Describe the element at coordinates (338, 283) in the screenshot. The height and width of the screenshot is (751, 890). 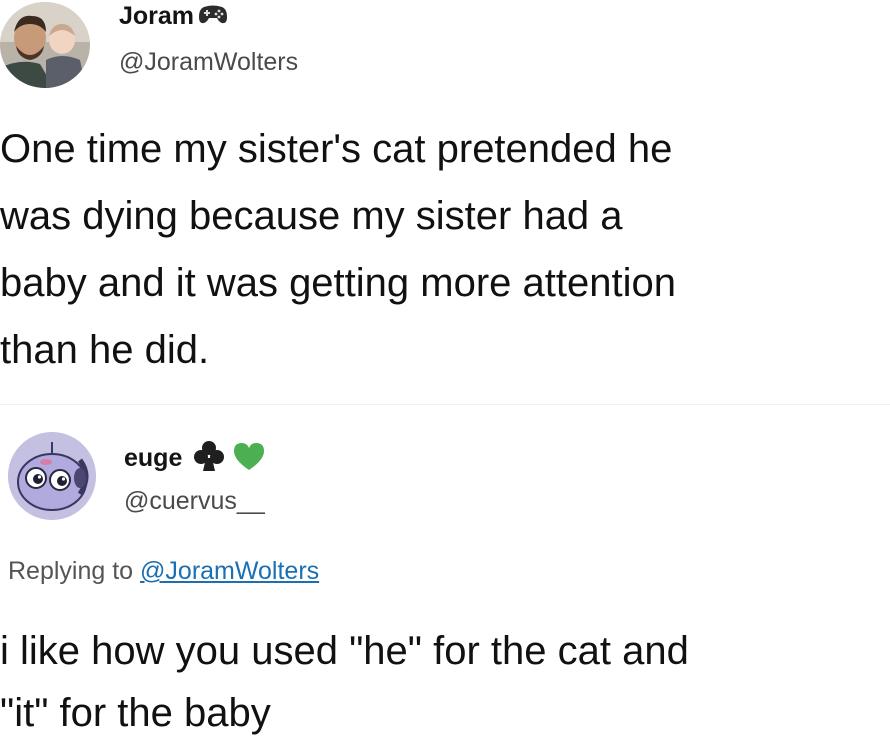
I see `tweet-text-line: baby and it was getting more attention` at that location.